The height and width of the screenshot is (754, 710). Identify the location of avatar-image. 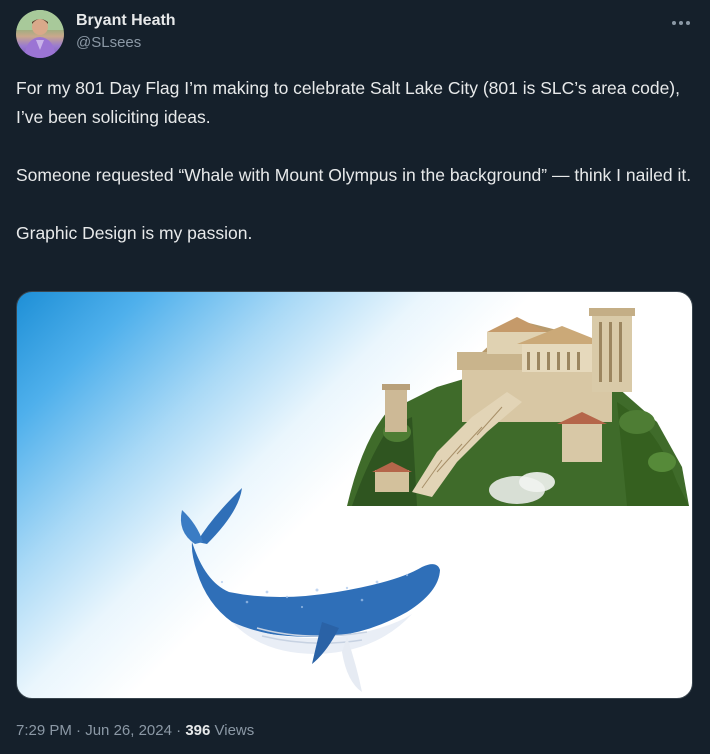
(40, 34).